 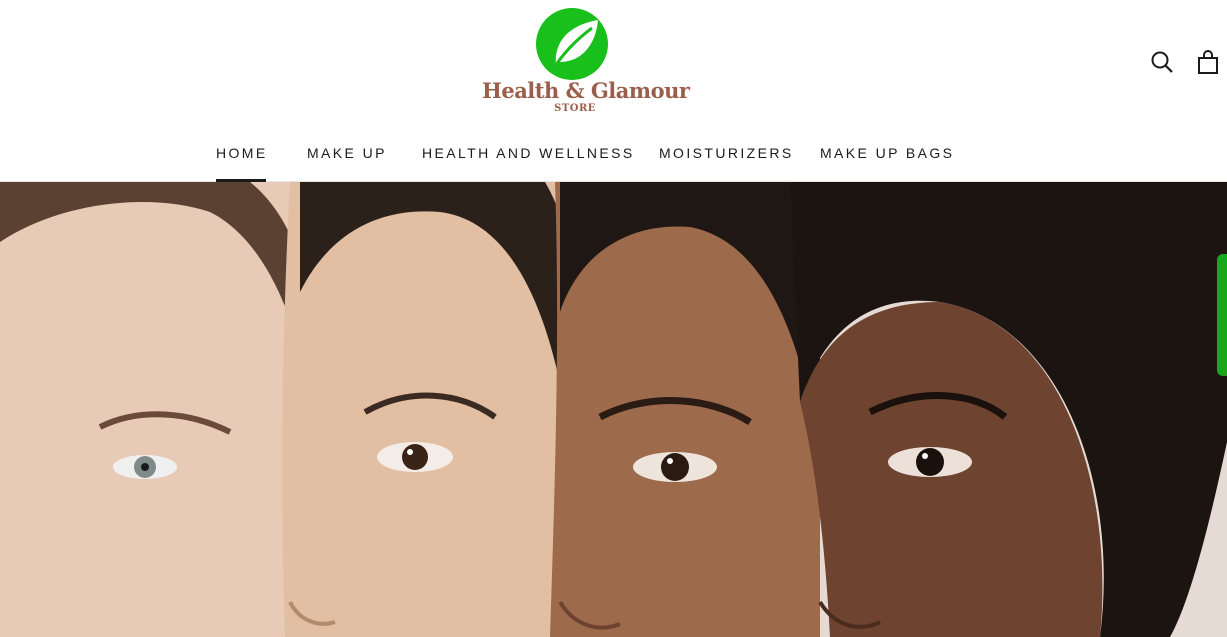 I want to click on leaf-logo-icon, so click(x=572, y=44).